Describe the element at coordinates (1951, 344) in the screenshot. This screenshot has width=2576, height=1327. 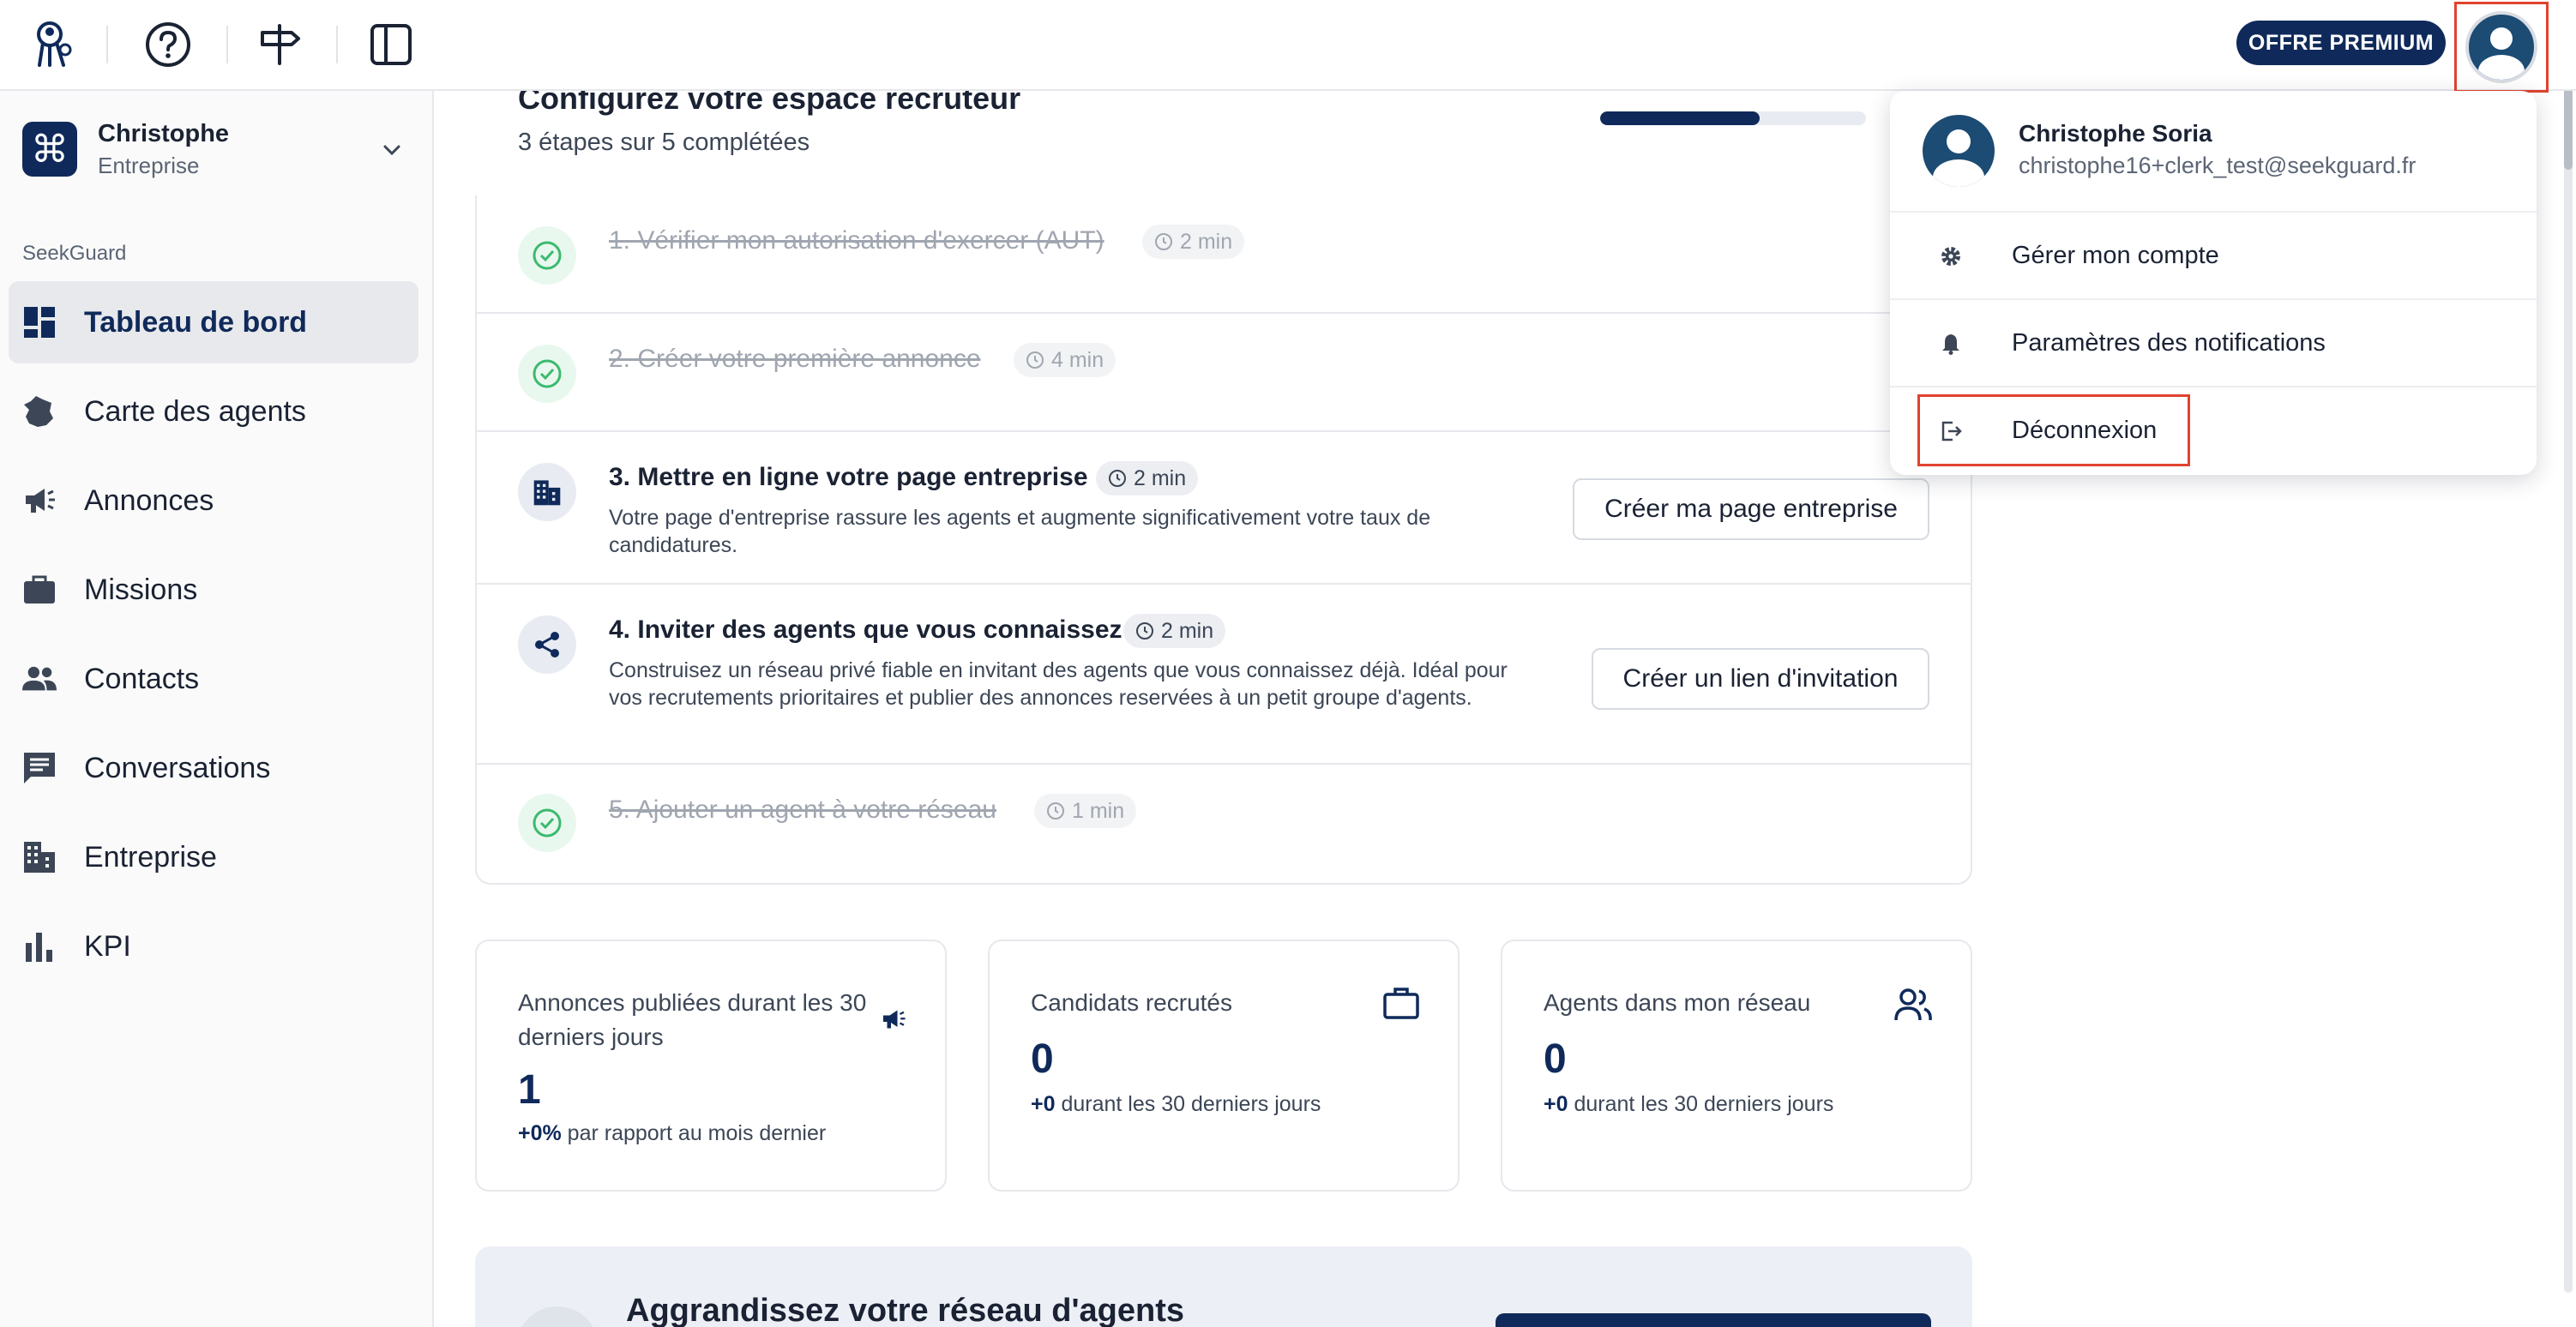
I see `bell-icon` at that location.